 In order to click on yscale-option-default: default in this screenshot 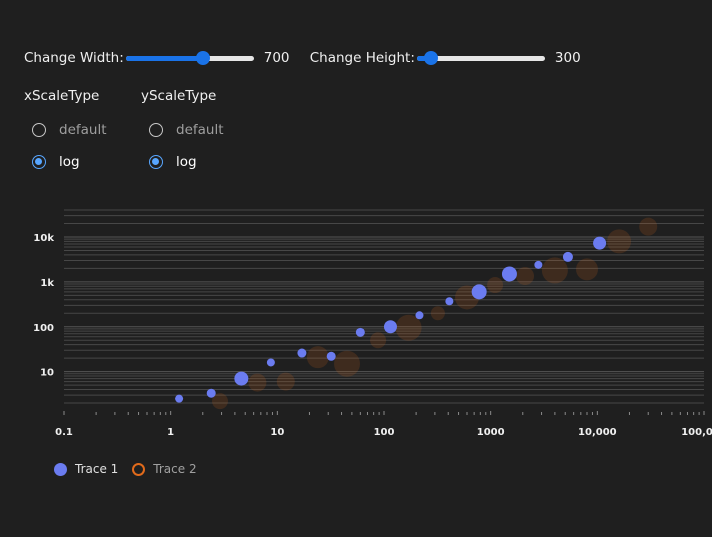, I will do `click(182, 130)`.